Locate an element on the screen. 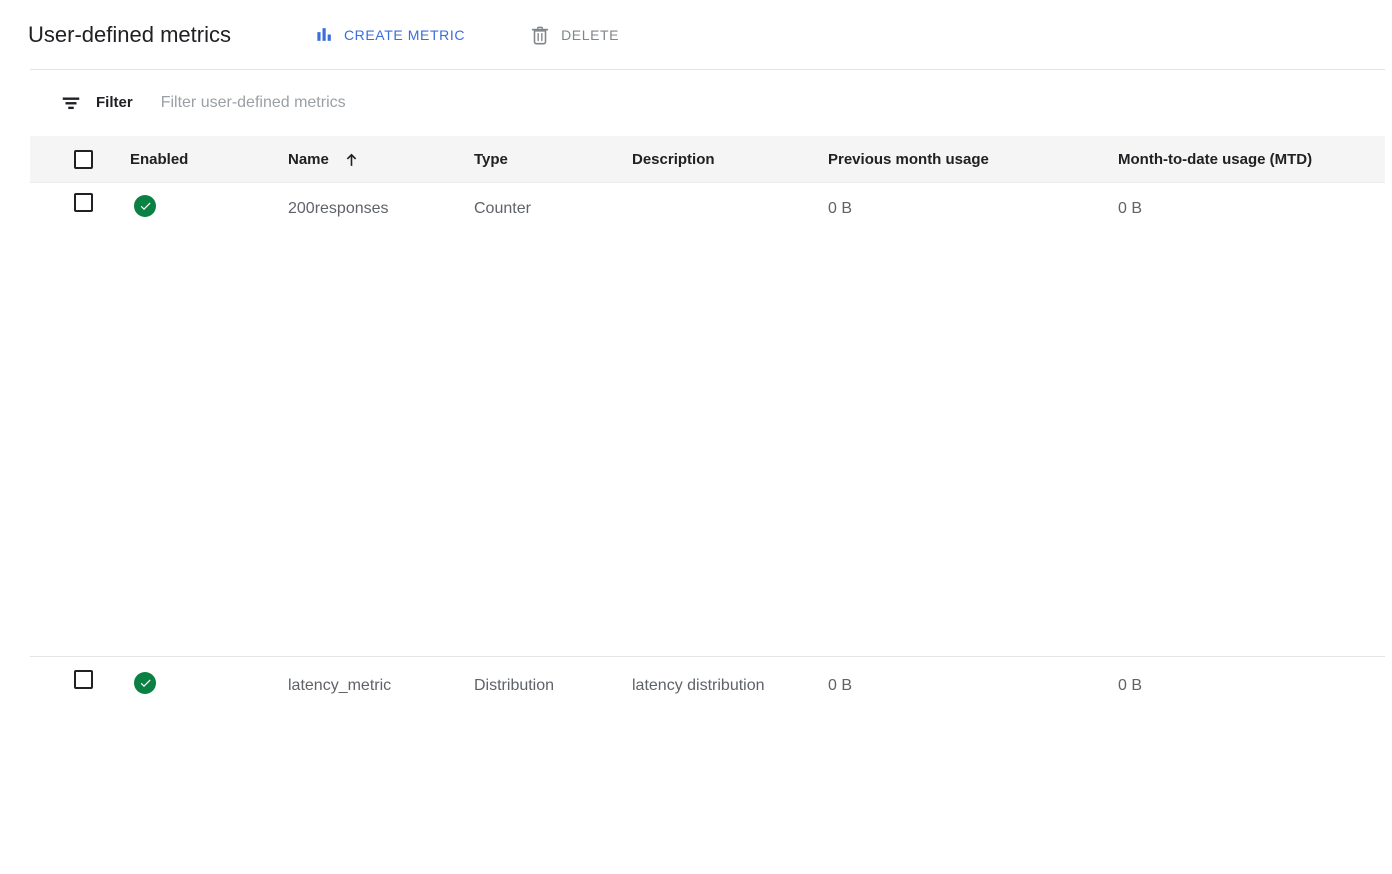 The image size is (1392, 874). row-type: Distribution is located at coordinates (514, 685).